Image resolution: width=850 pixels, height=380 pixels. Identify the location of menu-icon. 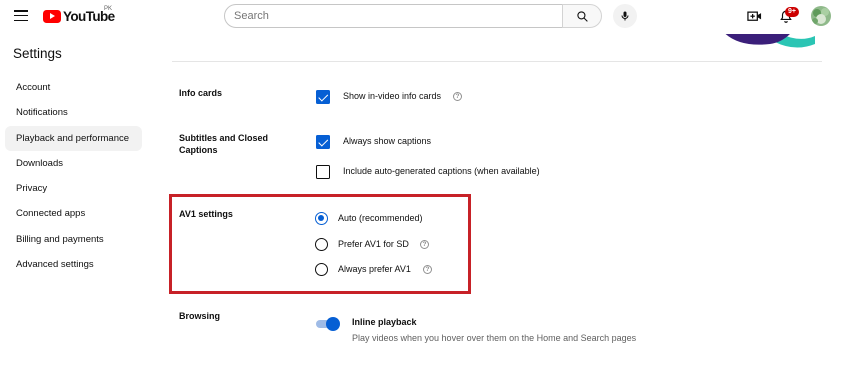
(21, 16).